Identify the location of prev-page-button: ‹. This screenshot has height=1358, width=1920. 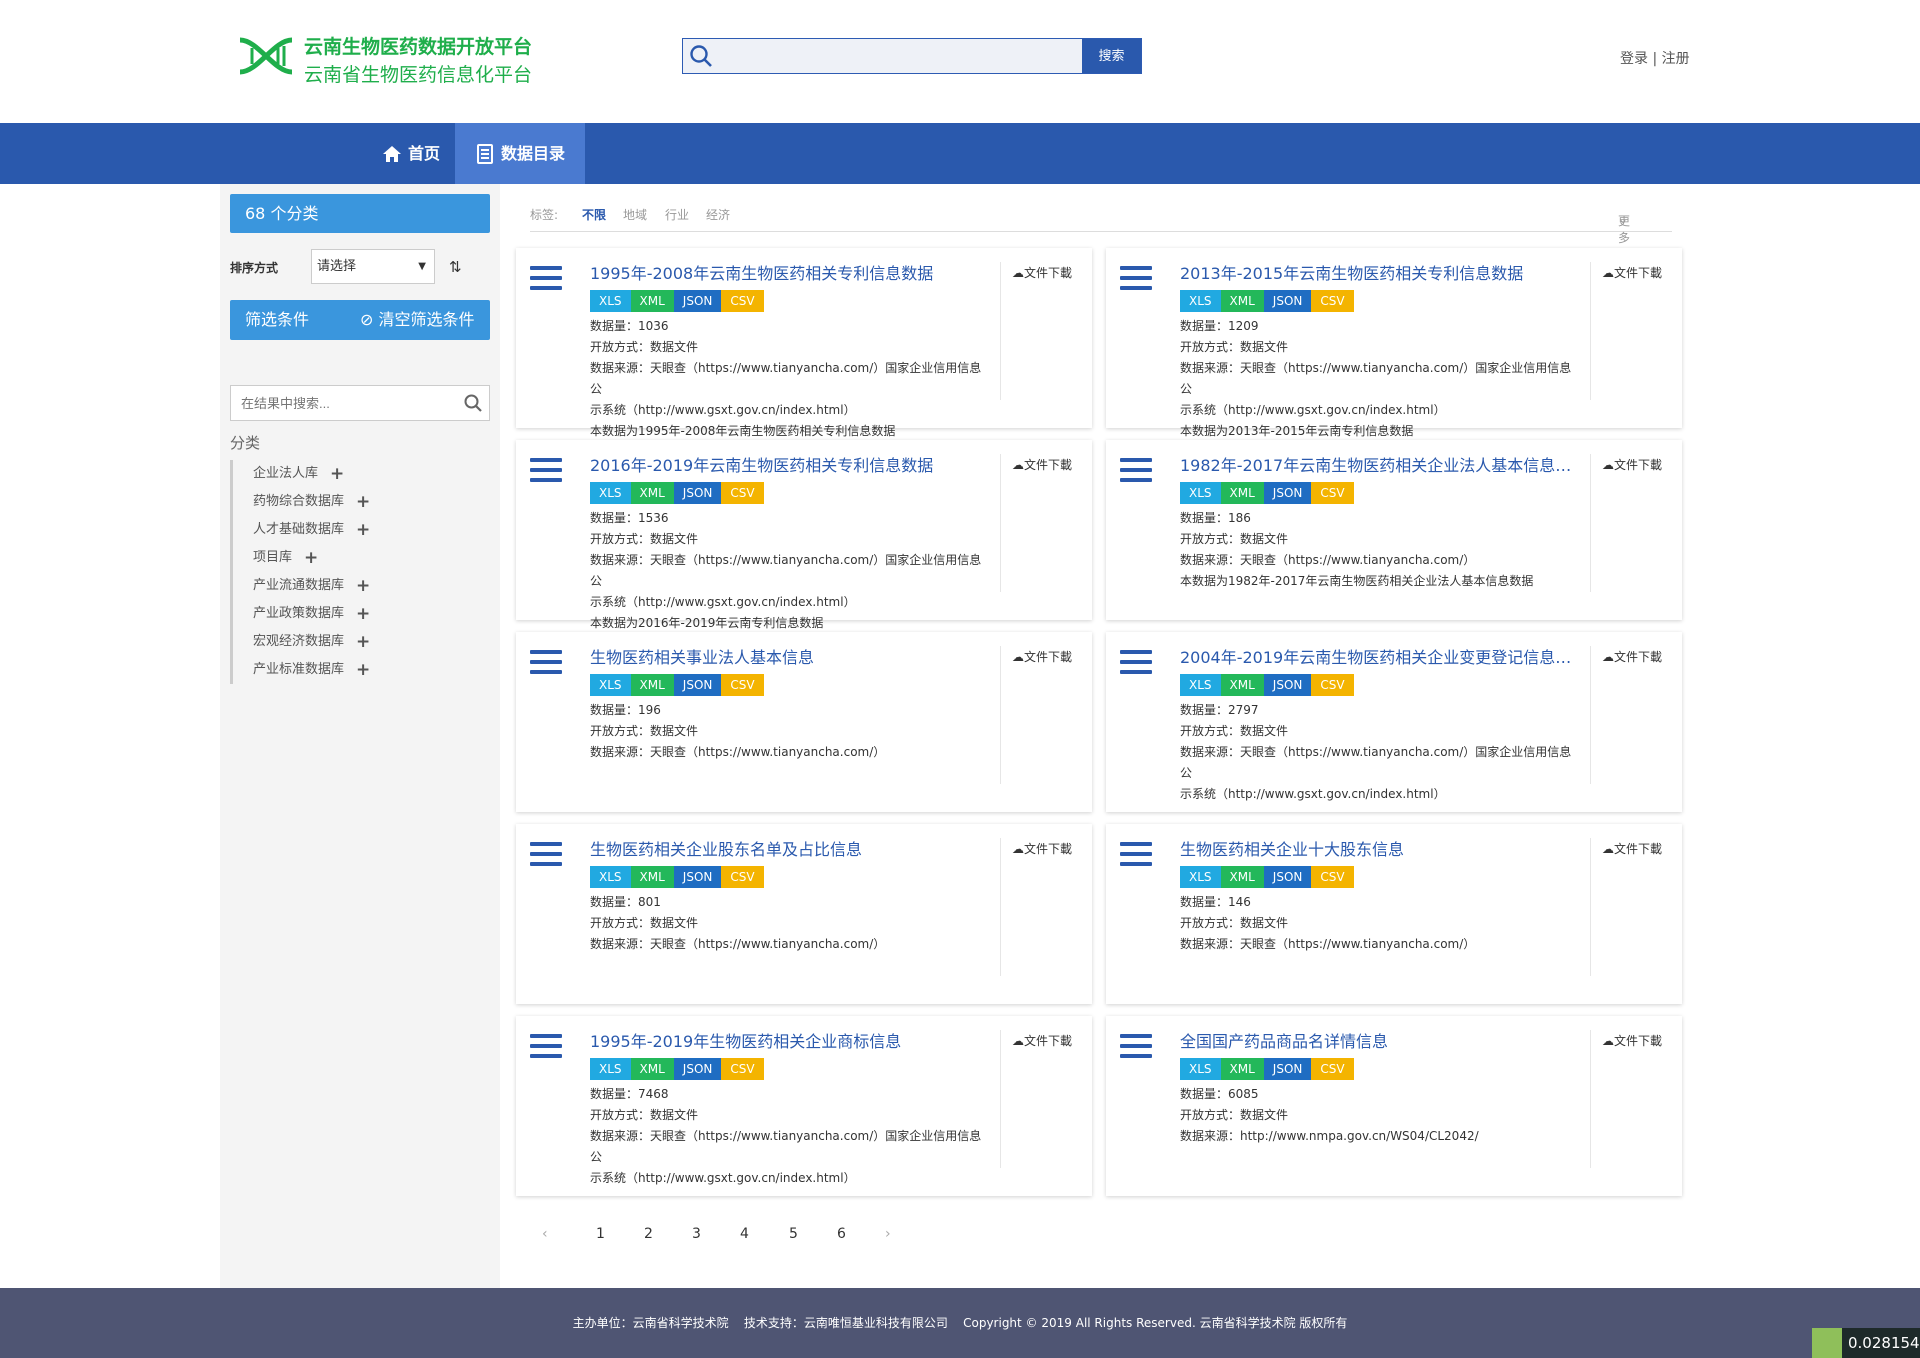
(545, 1234).